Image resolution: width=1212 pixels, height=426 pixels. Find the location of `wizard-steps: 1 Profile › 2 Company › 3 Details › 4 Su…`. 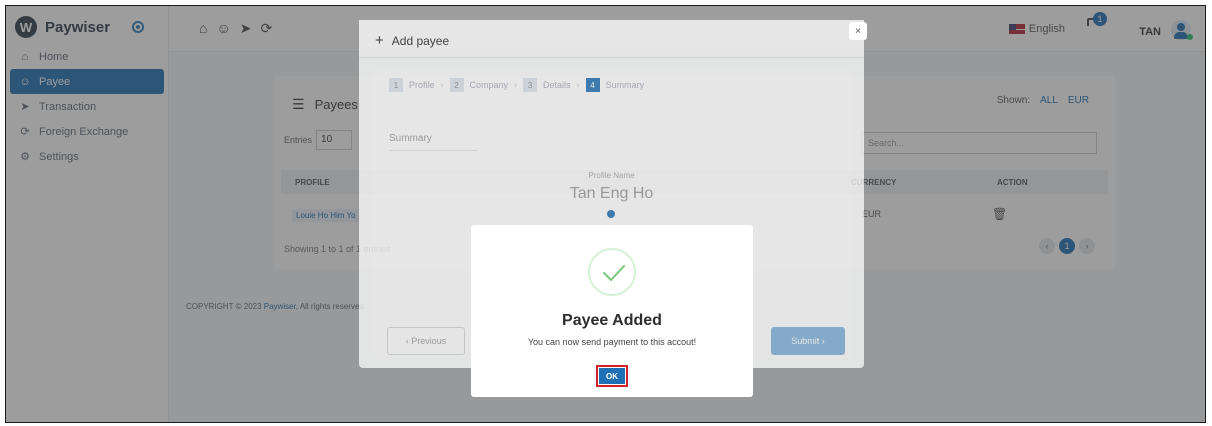

wizard-steps: 1 Profile › 2 Company › 3 Details › 4 Su… is located at coordinates (516, 85).